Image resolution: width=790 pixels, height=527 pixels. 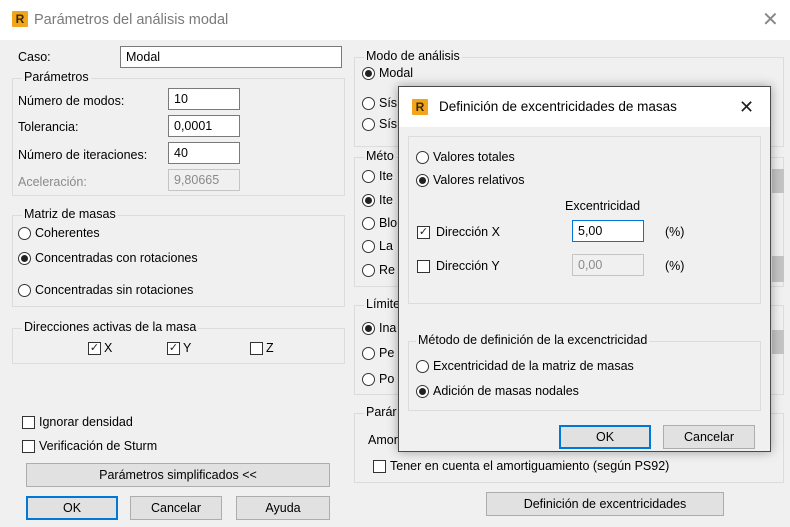 What do you see at coordinates (178, 475) in the screenshot?
I see `parametros-simplificados-button: Parámetros simplificados <<` at bounding box center [178, 475].